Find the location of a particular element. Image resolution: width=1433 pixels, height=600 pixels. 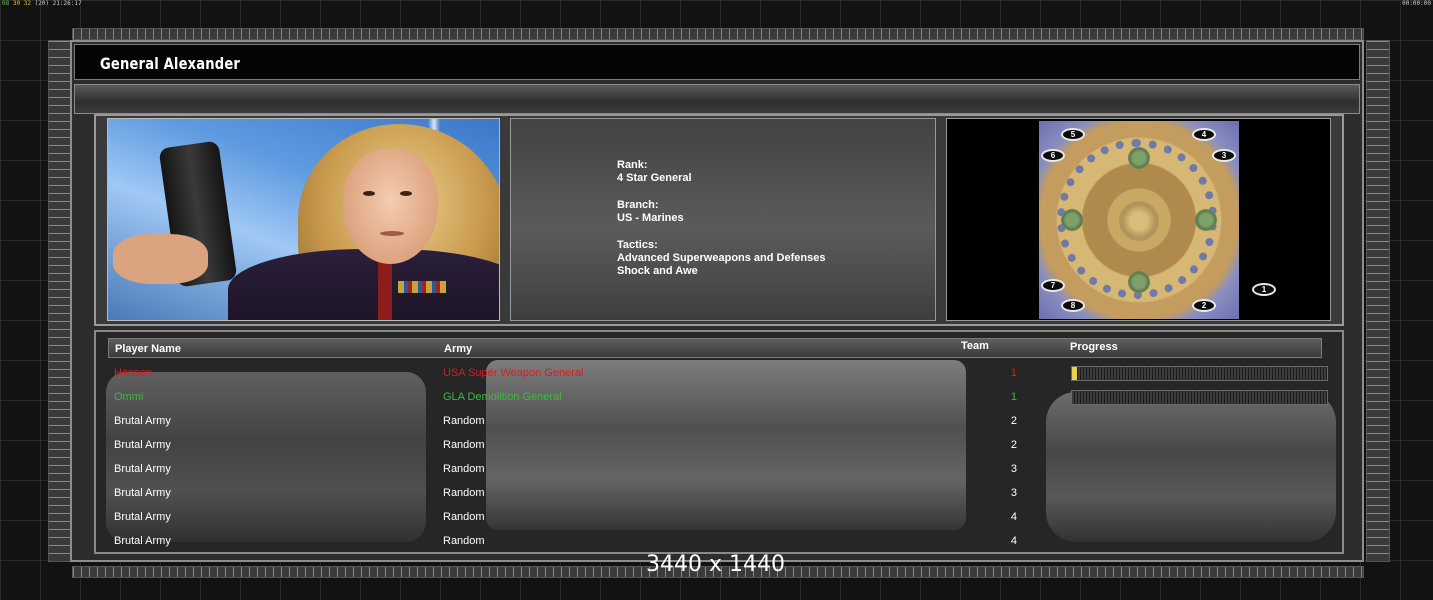

right-ruler is located at coordinates (1378, 301).